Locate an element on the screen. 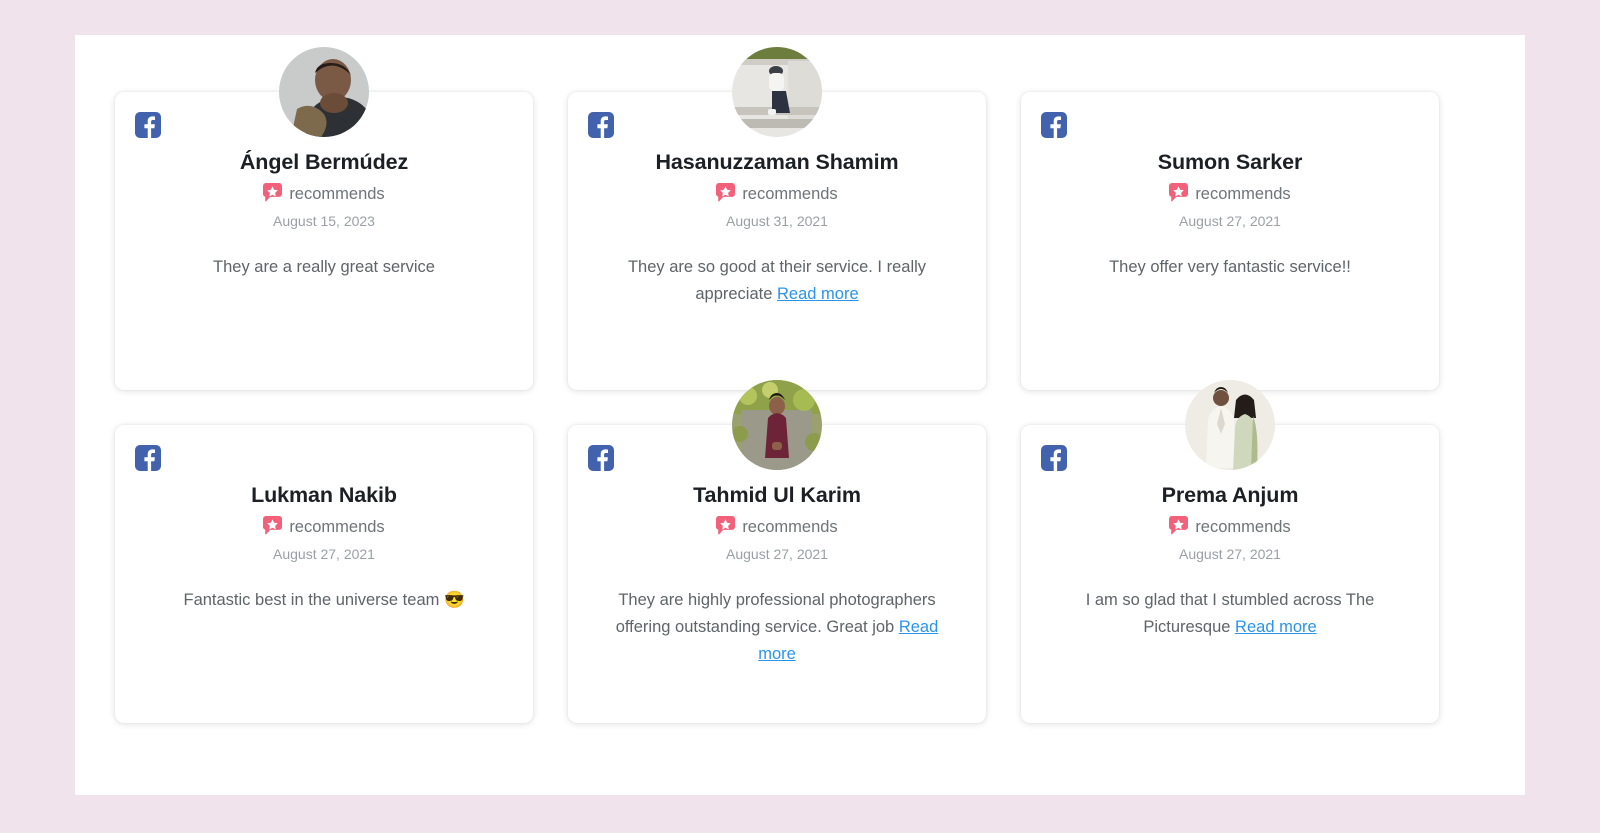  review-text: They are a really great service is located at coordinates (324, 267).